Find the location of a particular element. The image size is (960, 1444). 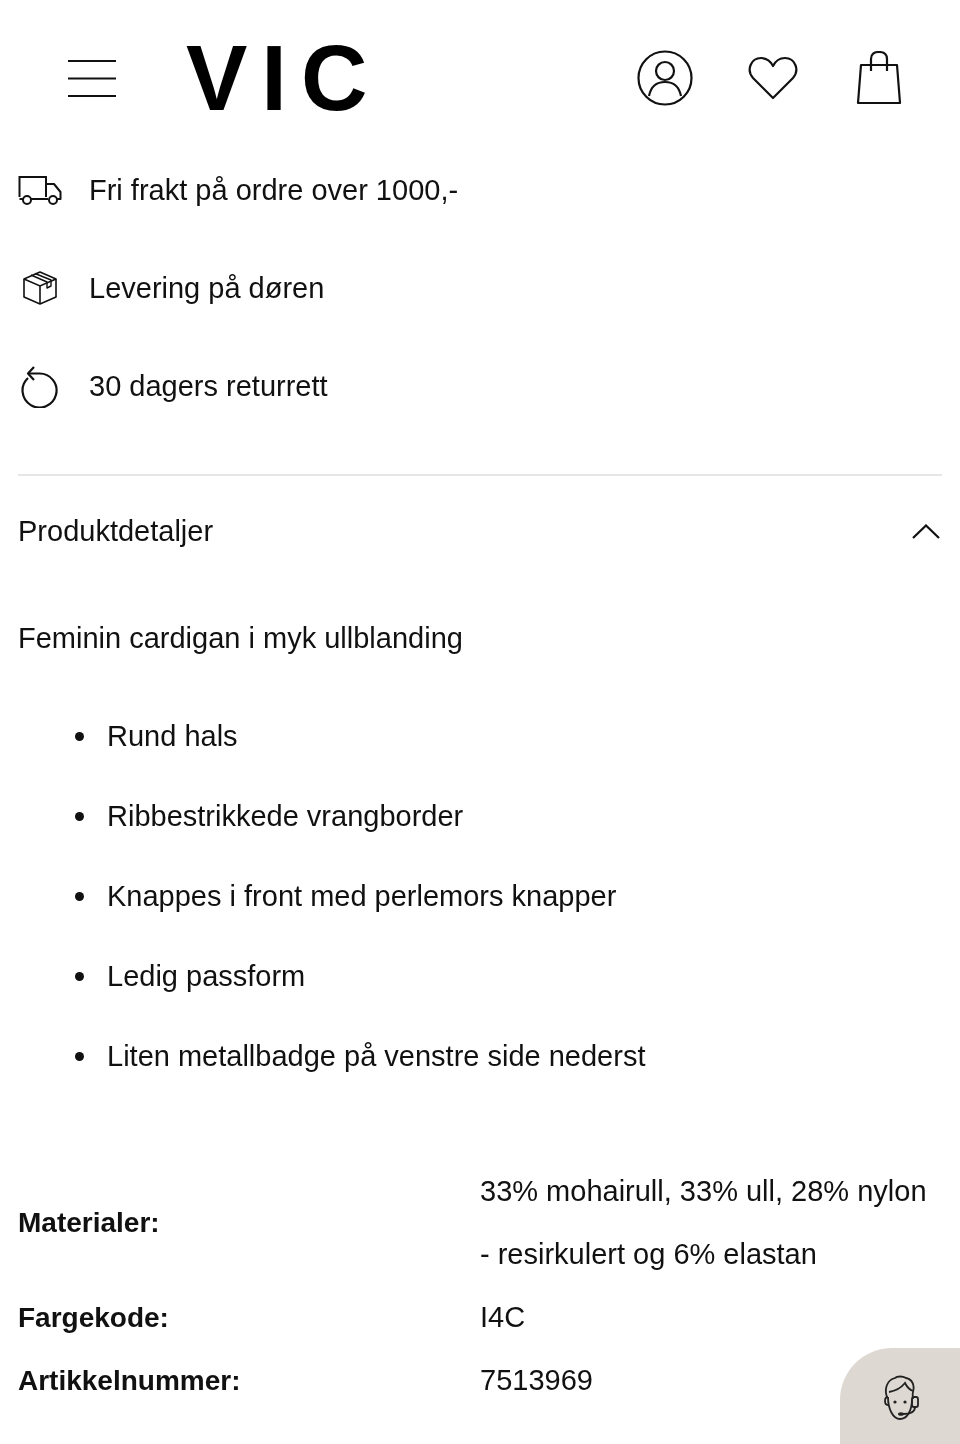

menu-button is located at coordinates (92, 78).